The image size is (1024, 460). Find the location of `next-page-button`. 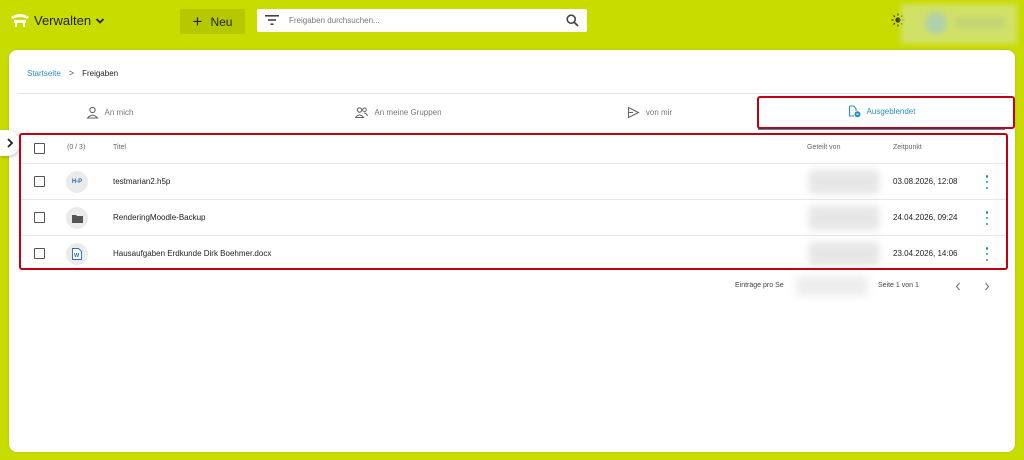

next-page-button is located at coordinates (987, 286).